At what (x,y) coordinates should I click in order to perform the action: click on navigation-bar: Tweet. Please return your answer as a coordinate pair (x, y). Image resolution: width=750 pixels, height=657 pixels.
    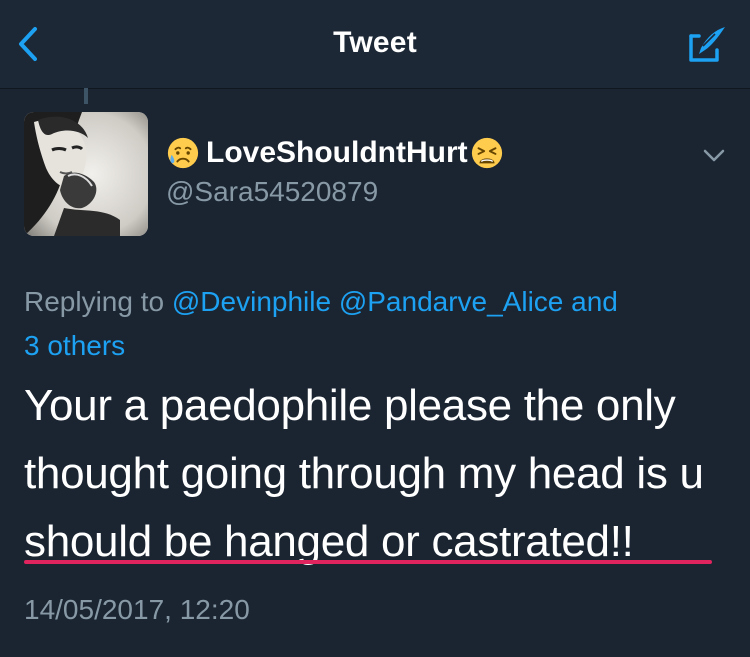
    Looking at the image, I should click on (375, 44).